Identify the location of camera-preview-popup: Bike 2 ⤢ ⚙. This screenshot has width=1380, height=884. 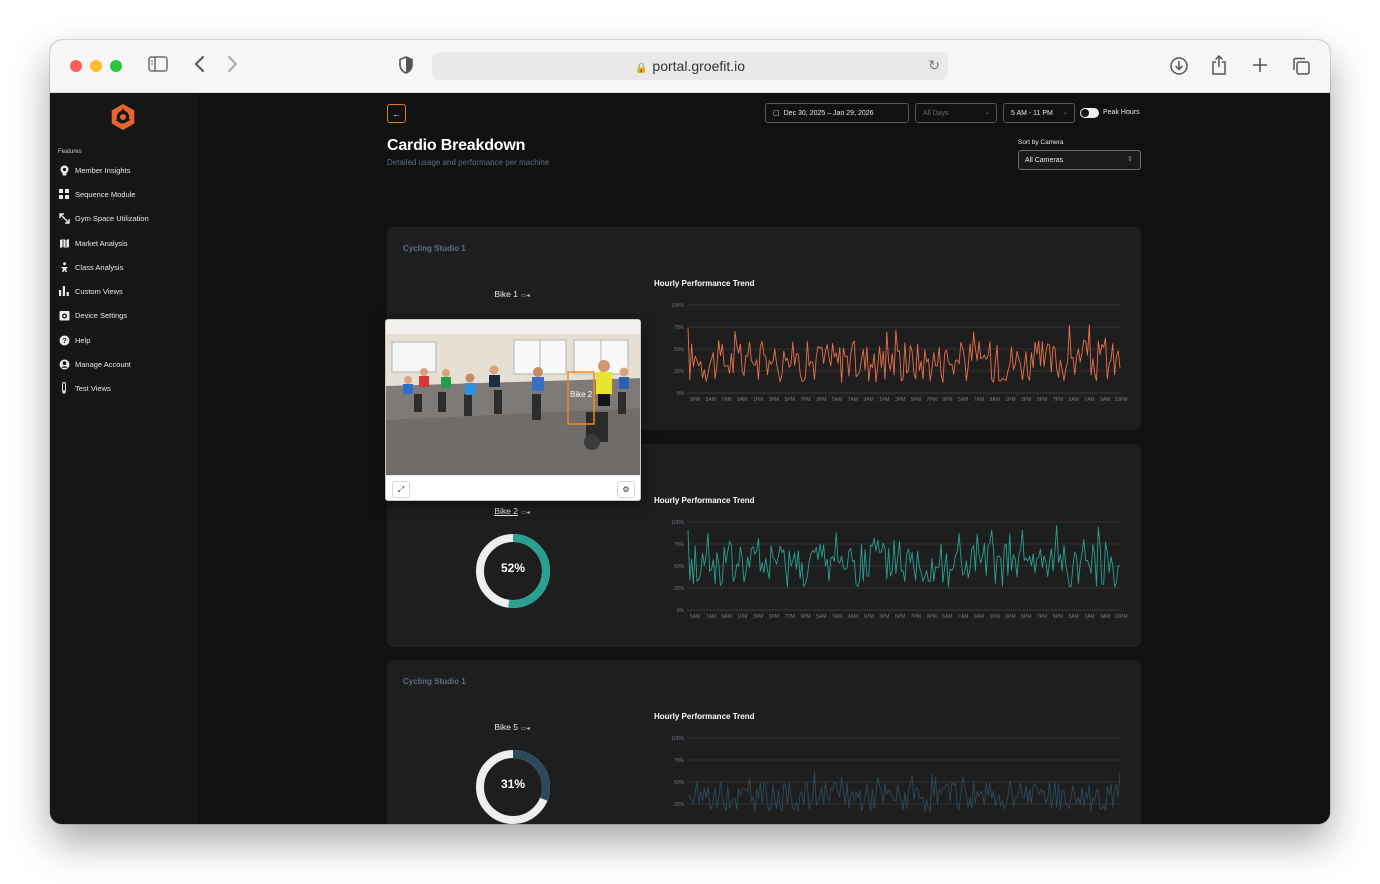
(513, 410).